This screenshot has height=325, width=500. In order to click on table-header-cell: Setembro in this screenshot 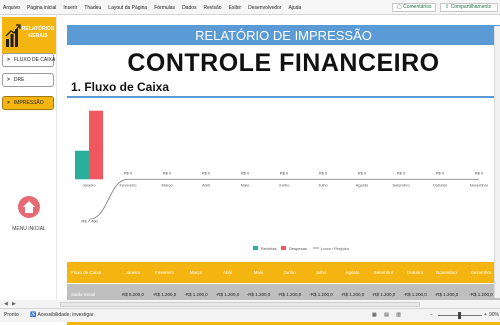, I will do `click(383, 272)`.